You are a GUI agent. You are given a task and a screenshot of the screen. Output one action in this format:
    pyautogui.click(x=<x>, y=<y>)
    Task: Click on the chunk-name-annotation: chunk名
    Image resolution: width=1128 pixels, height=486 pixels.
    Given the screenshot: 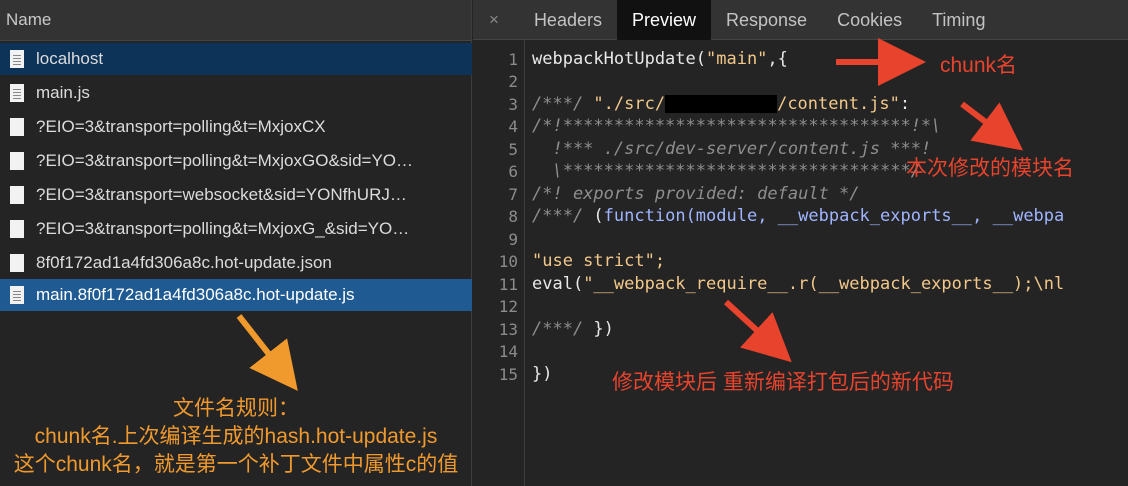 What is the action you would take?
    pyautogui.click(x=979, y=65)
    